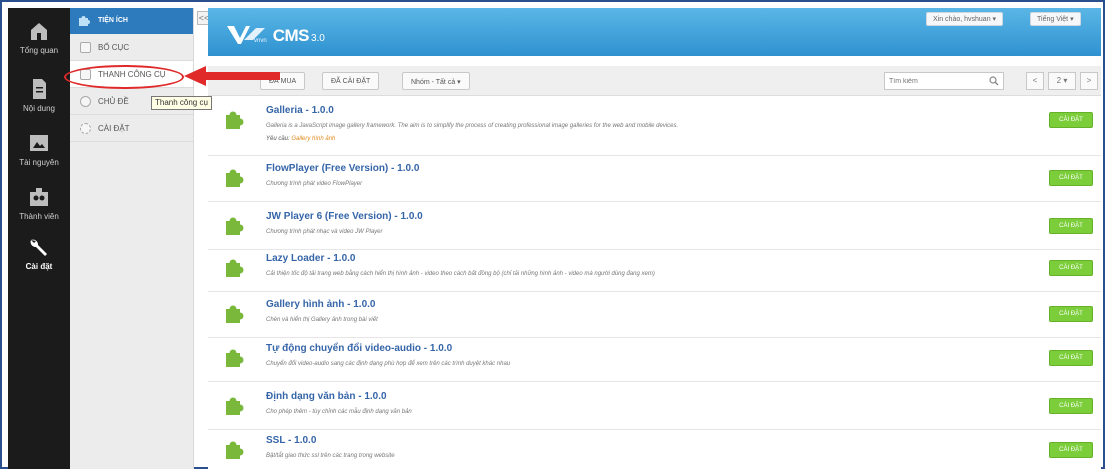  What do you see at coordinates (39, 266) in the screenshot?
I see `rail-label: Cài đặt` at bounding box center [39, 266].